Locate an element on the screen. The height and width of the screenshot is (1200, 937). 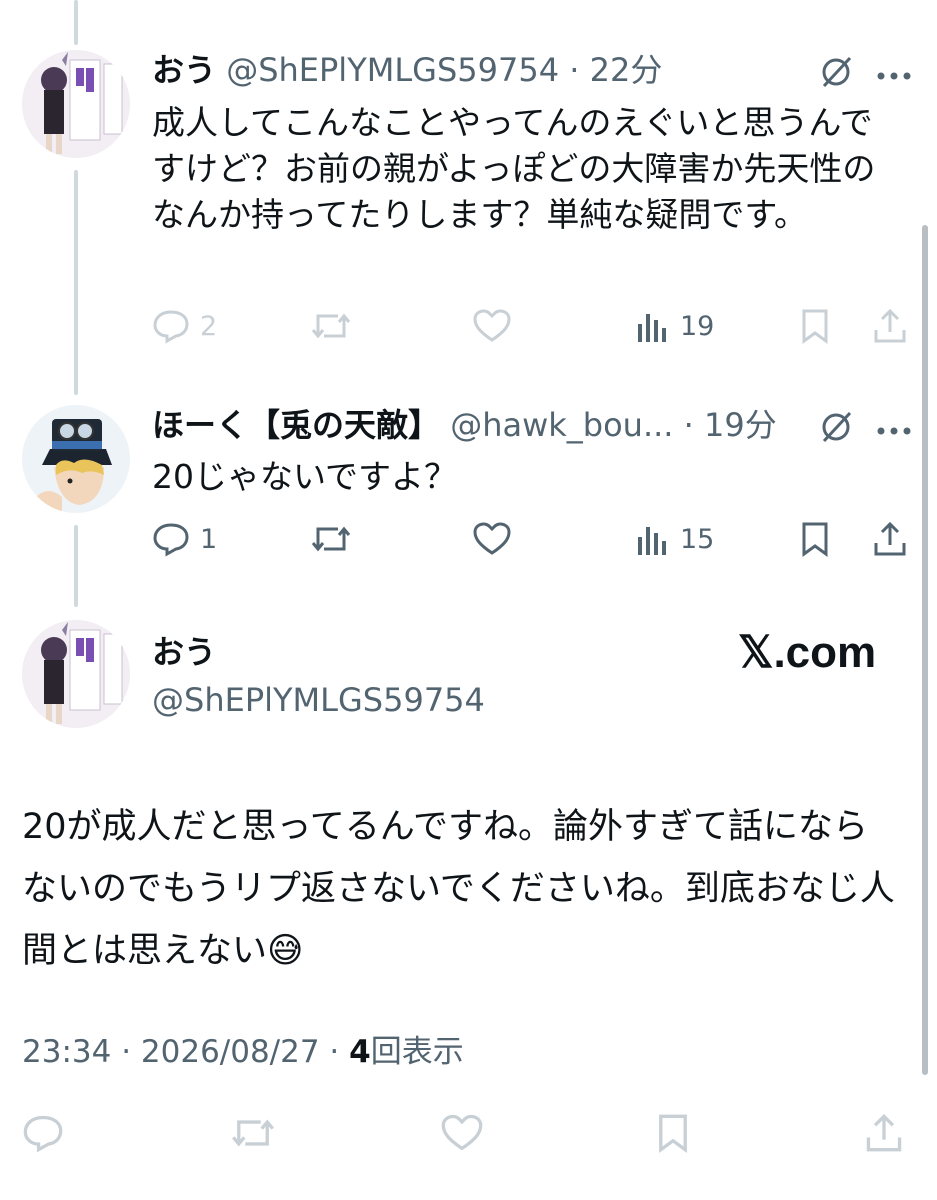
display-name: おう is located at coordinates (184, 70).